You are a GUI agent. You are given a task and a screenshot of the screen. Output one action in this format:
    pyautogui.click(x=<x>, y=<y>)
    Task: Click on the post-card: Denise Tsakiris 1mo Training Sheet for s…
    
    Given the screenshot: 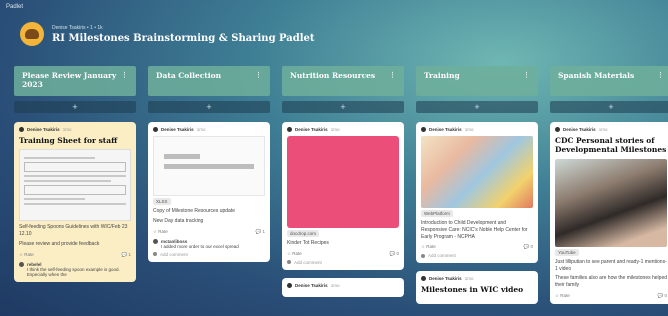 What is the action you would take?
    pyautogui.click(x=75, y=202)
    